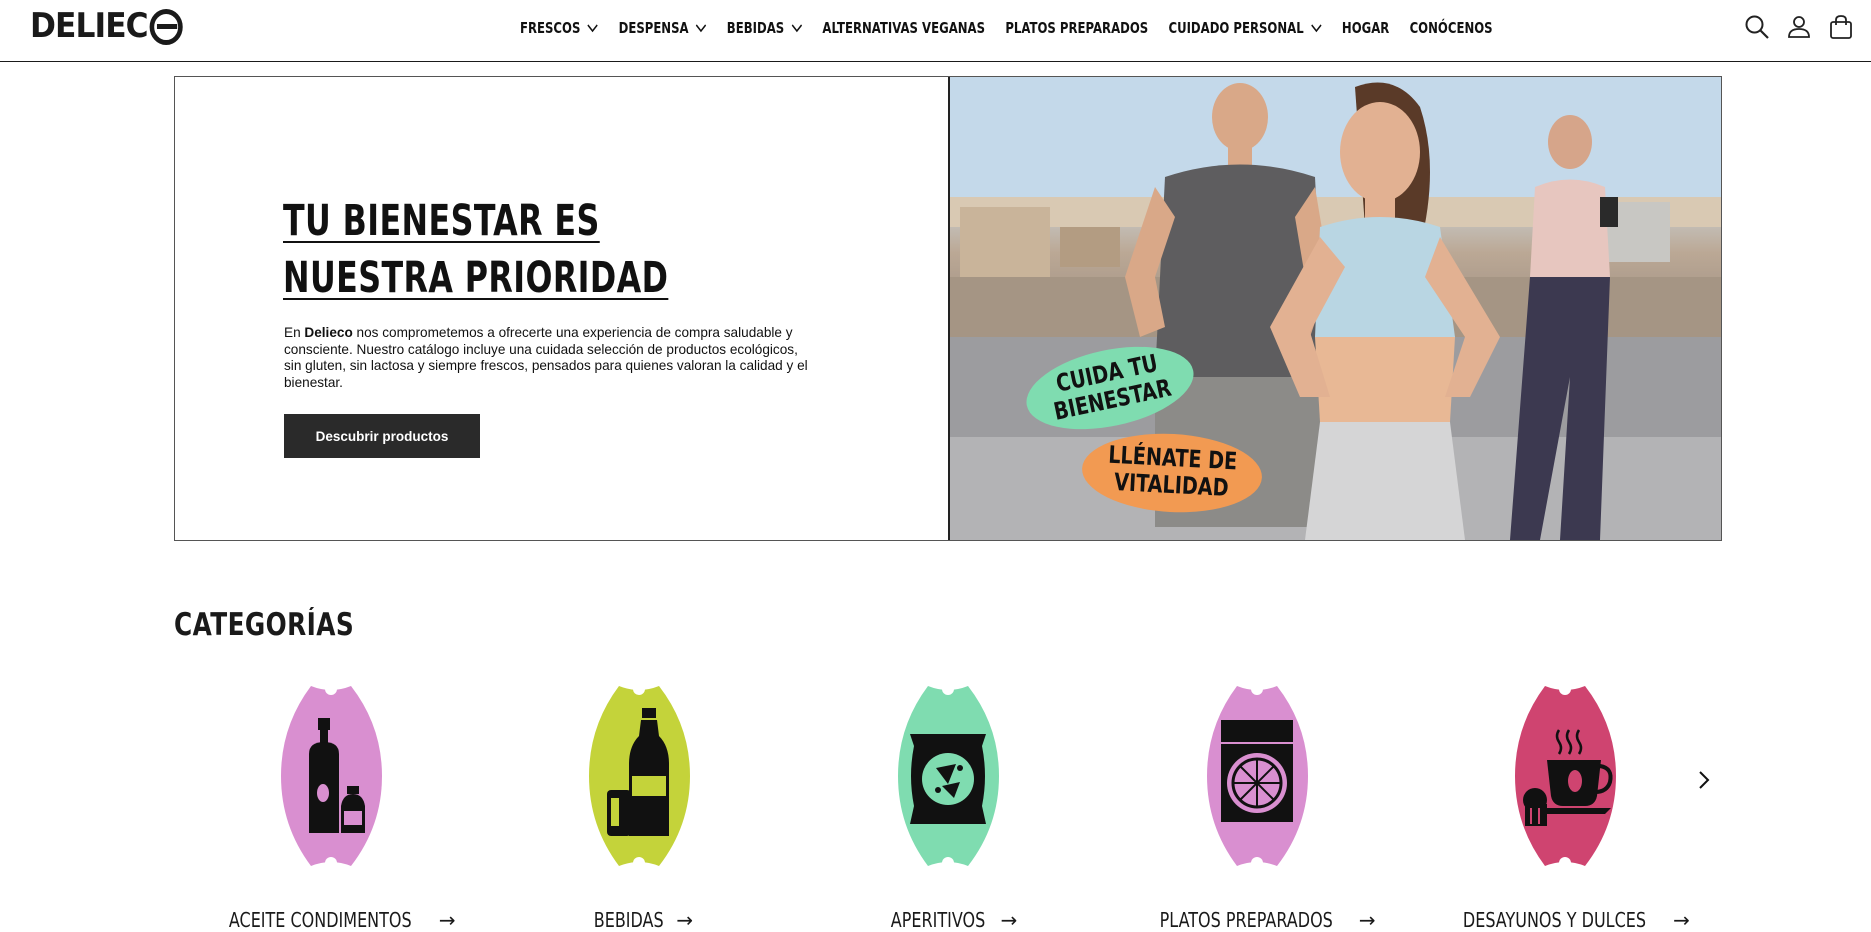 The width and height of the screenshot is (1871, 932). I want to click on nav-item-label: FRESCOS, so click(550, 28).